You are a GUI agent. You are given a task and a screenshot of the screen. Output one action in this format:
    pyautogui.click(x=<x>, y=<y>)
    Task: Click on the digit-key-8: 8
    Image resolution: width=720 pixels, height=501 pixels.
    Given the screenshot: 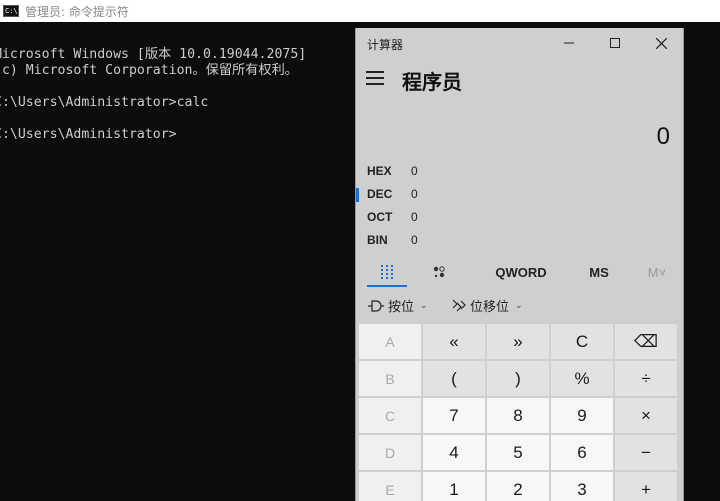 What is the action you would take?
    pyautogui.click(x=518, y=415)
    